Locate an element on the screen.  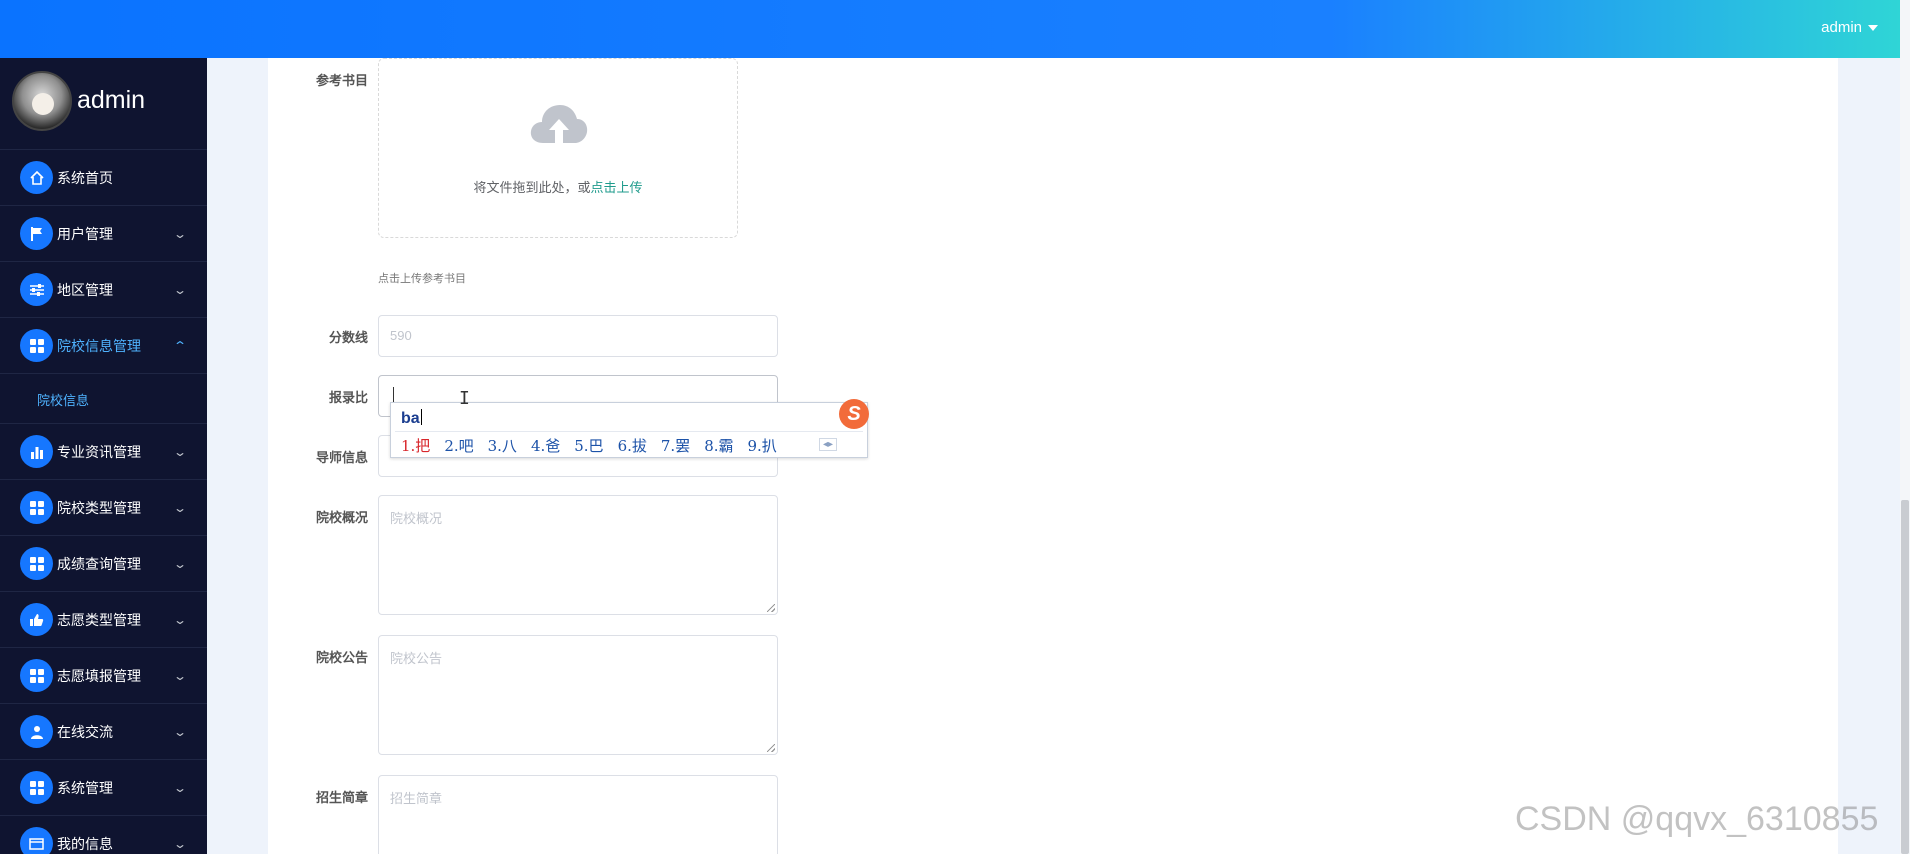
sidebar-profile: admin is located at coordinates (103, 104).